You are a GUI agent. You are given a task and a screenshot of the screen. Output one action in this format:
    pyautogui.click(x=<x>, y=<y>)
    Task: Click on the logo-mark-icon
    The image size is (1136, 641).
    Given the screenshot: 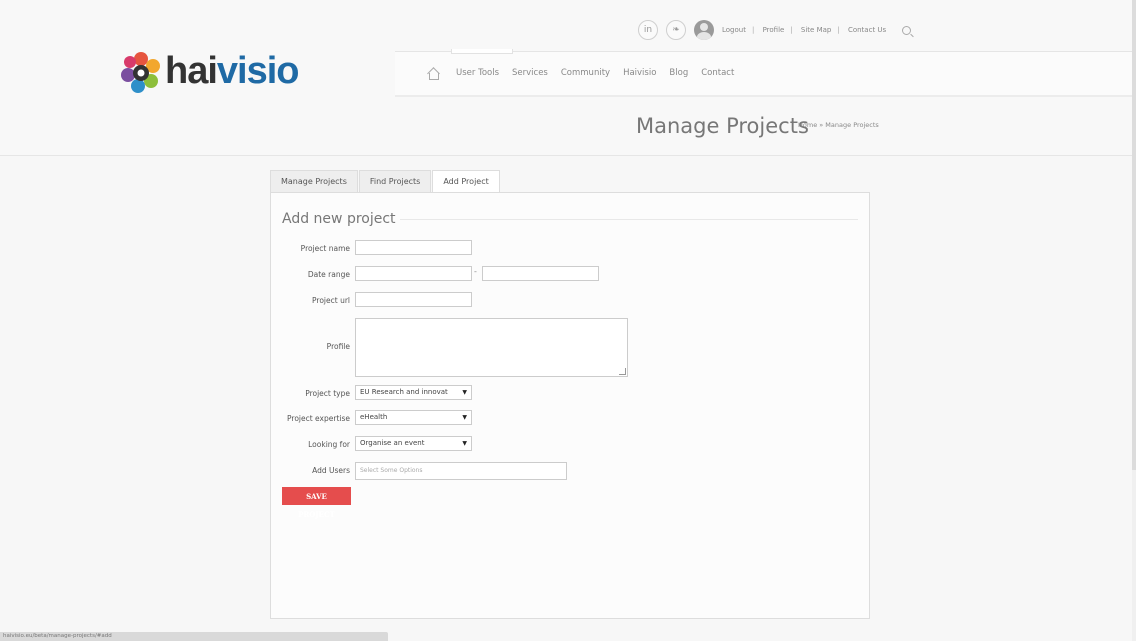 What is the action you would take?
    pyautogui.click(x=140, y=72)
    